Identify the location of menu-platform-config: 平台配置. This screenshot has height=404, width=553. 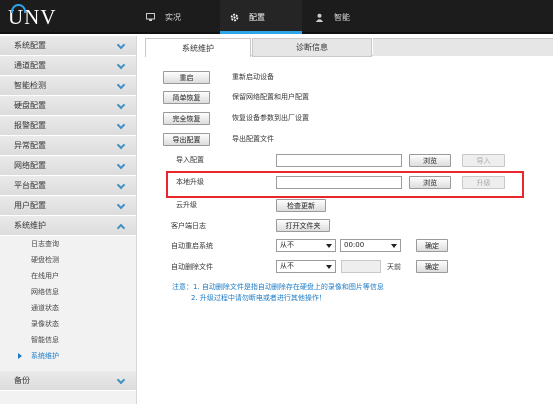
(68, 186).